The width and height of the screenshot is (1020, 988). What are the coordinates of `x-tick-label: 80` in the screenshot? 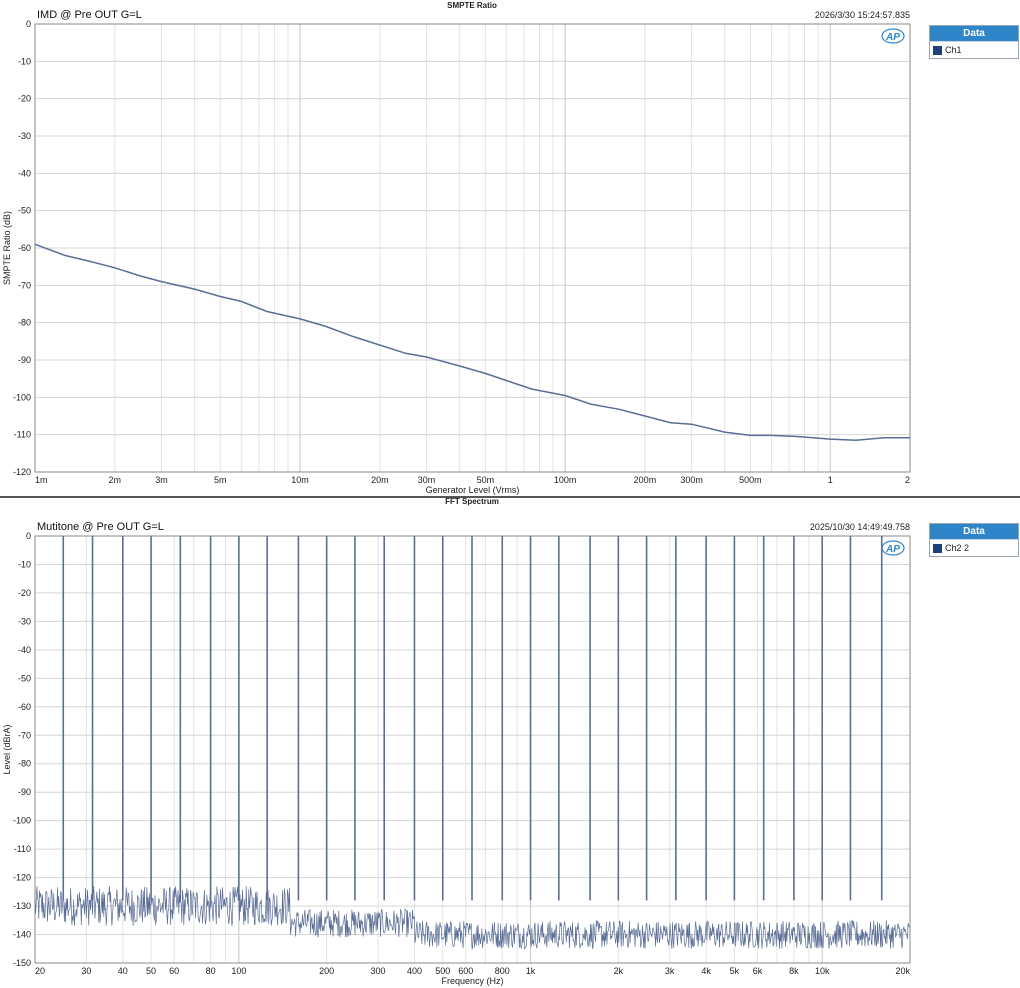 It's located at (211, 971).